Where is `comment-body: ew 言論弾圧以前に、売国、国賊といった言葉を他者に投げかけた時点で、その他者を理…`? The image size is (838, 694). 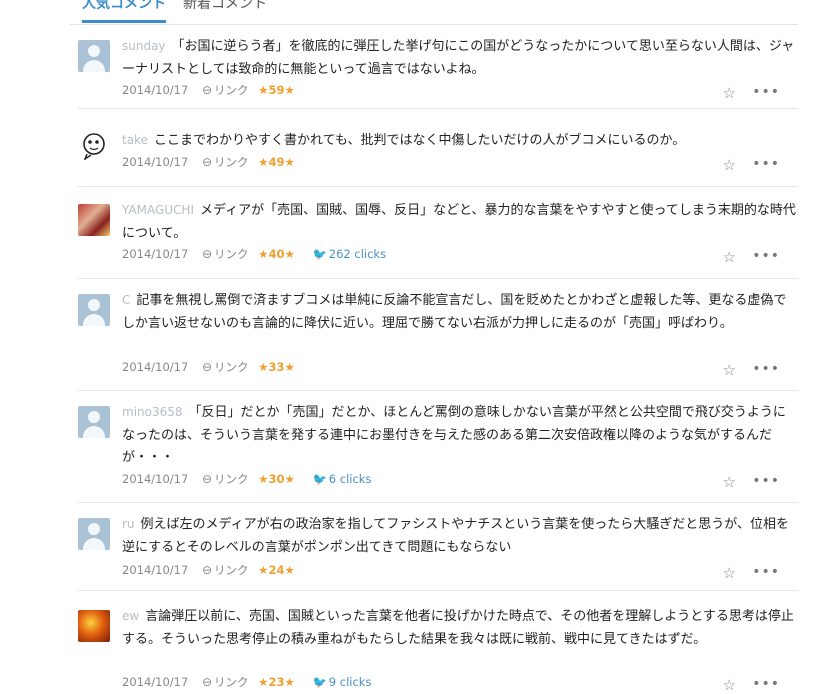
comment-body: ew 言論弾圧以前に、売国、国賊といった言葉を他者に投げかけた時点で、その他者を理… is located at coordinates (460, 628).